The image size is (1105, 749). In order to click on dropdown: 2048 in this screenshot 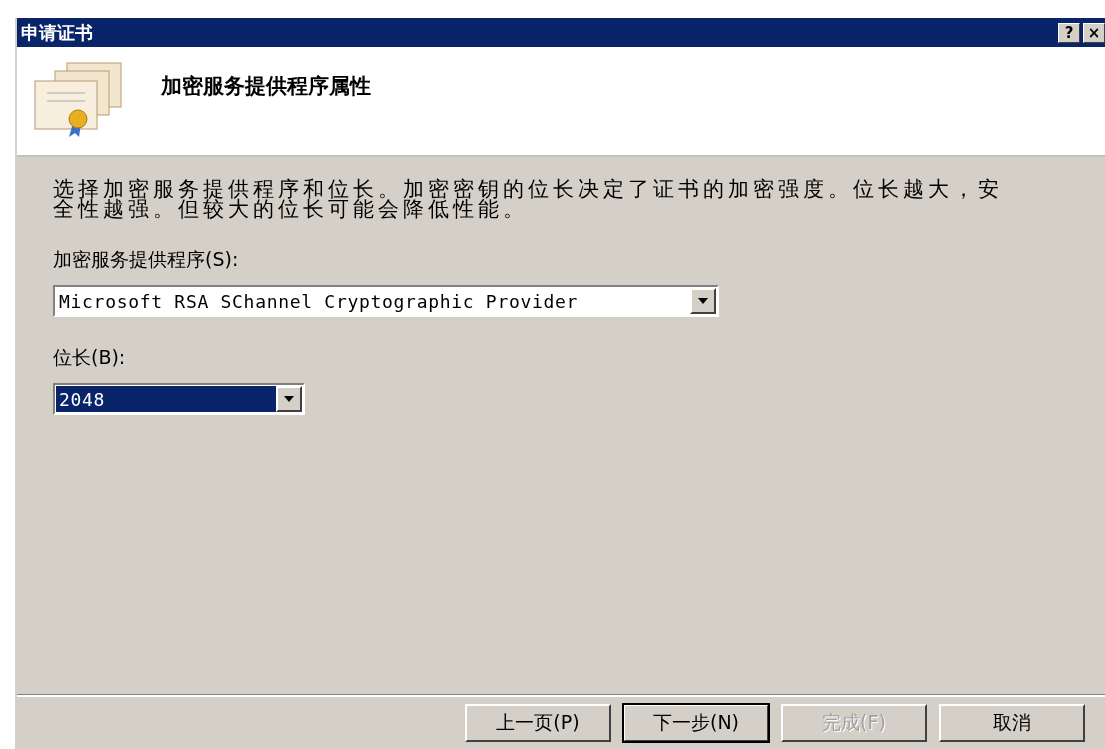, I will do `click(179, 399)`.